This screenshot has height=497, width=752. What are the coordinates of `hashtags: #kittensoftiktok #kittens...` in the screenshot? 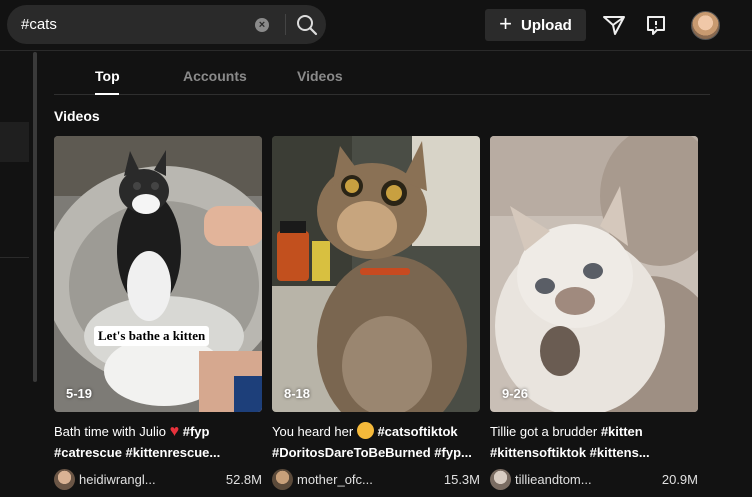 It's located at (570, 452).